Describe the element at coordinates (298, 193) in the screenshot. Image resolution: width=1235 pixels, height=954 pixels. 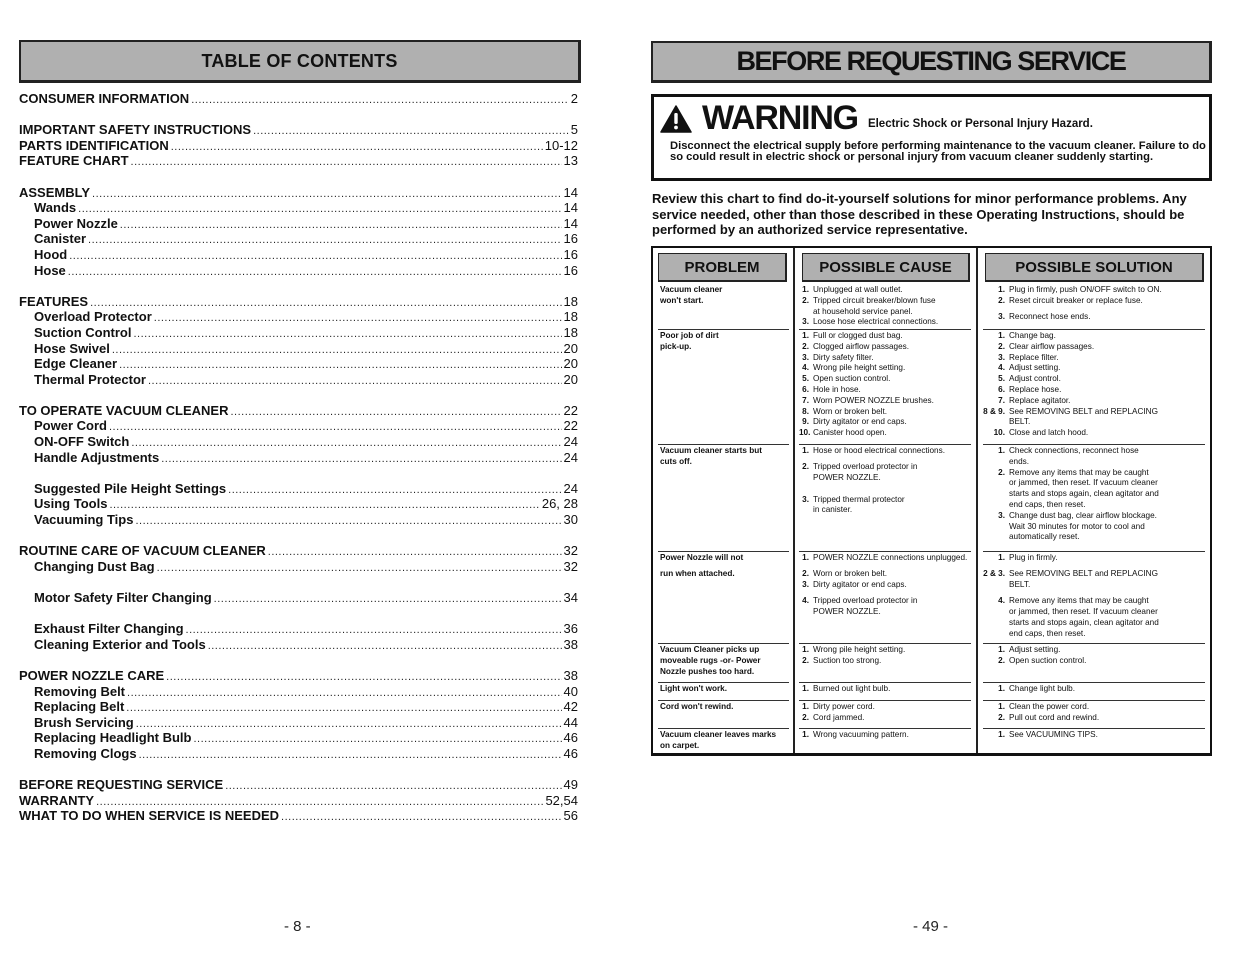
I see `toc-entry: ASSEMBLY 14` at that location.